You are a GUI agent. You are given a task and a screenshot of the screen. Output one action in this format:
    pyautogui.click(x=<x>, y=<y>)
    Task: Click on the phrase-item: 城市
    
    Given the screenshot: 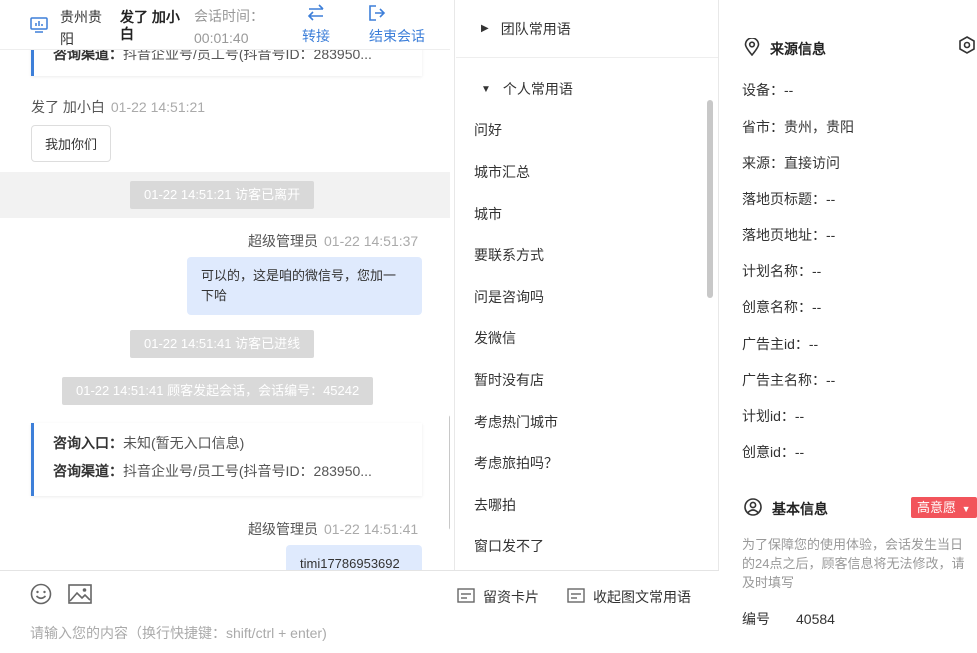 What is the action you would take?
    pyautogui.click(x=488, y=214)
    